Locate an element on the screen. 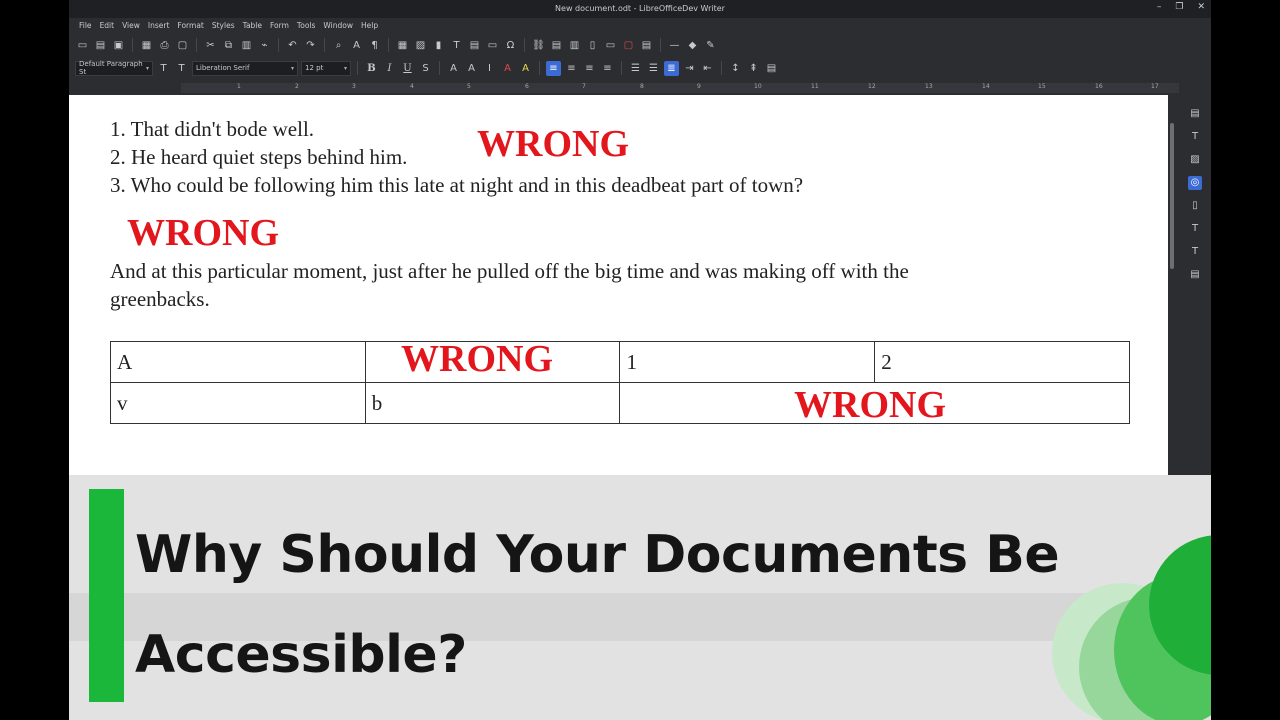 The width and height of the screenshot is (1280, 720). footnote-icon: ▤ is located at coordinates (556, 45).